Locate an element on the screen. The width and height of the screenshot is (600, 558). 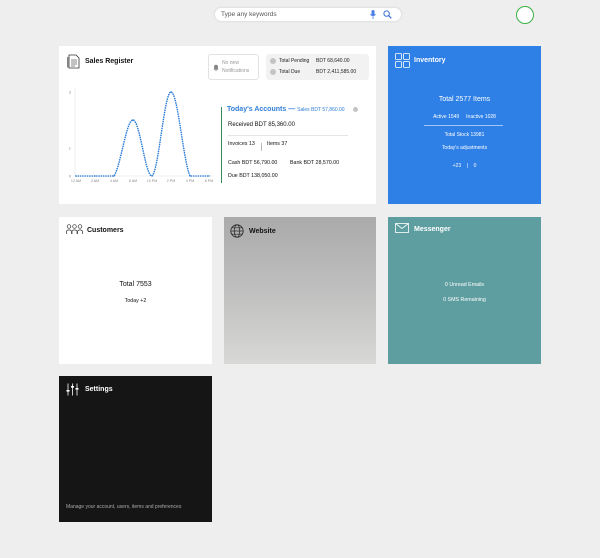
inventory-inactive: Inactive 1028 is located at coordinates (481, 117).